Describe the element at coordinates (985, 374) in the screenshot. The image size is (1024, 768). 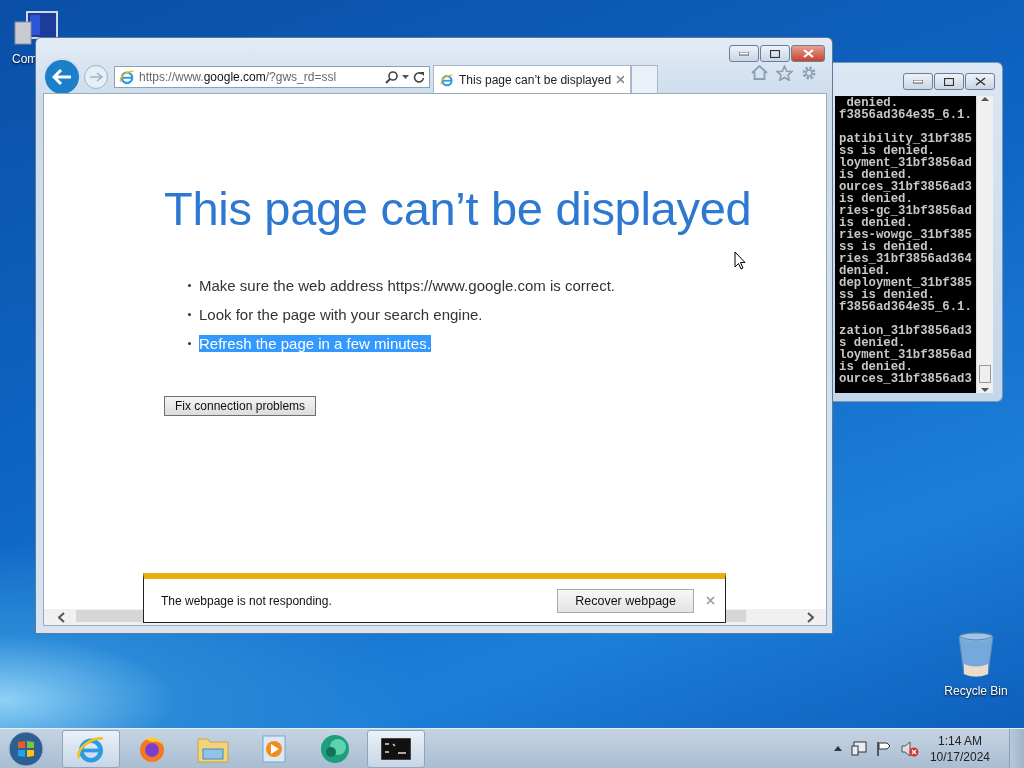
I see `scroll-thumb` at that location.